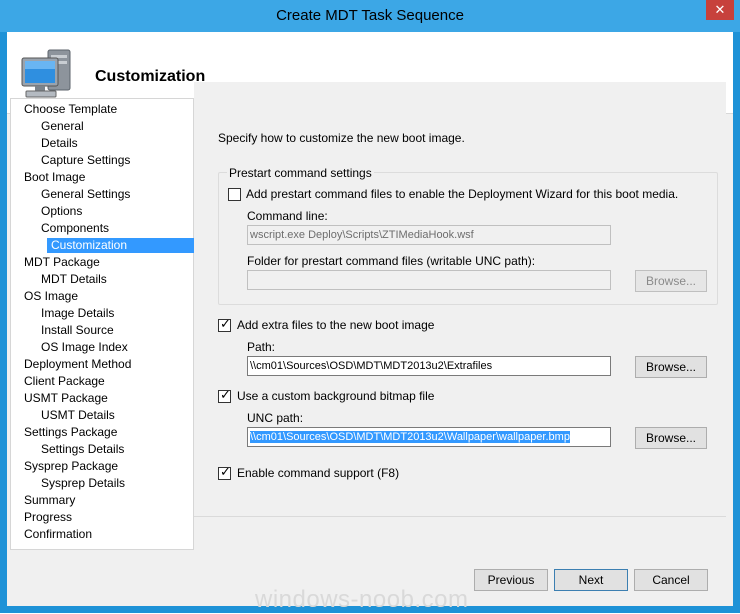 The width and height of the screenshot is (740, 614). Describe the element at coordinates (66, 398) in the screenshot. I see `nav-item-usmt-package: USMT Package` at that location.